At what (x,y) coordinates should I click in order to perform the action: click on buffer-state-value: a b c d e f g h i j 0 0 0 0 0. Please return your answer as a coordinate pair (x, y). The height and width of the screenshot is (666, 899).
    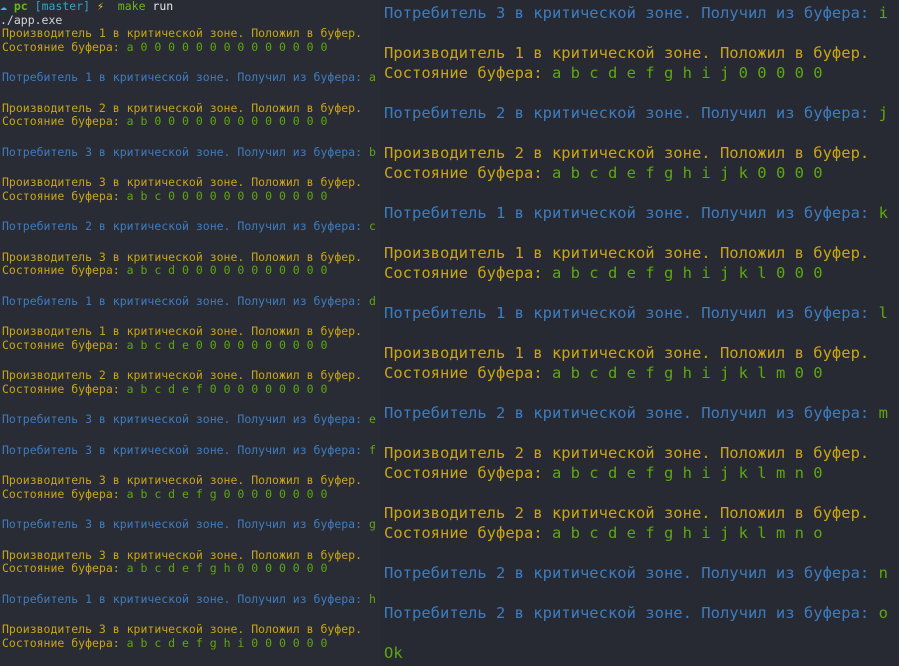
    Looking at the image, I should click on (687, 73).